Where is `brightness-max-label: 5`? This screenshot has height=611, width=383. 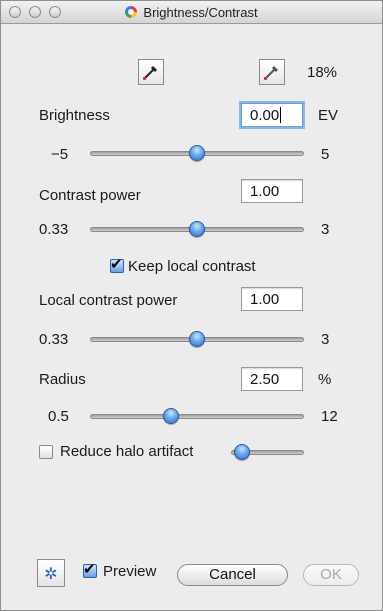 brightness-max-label: 5 is located at coordinates (325, 154).